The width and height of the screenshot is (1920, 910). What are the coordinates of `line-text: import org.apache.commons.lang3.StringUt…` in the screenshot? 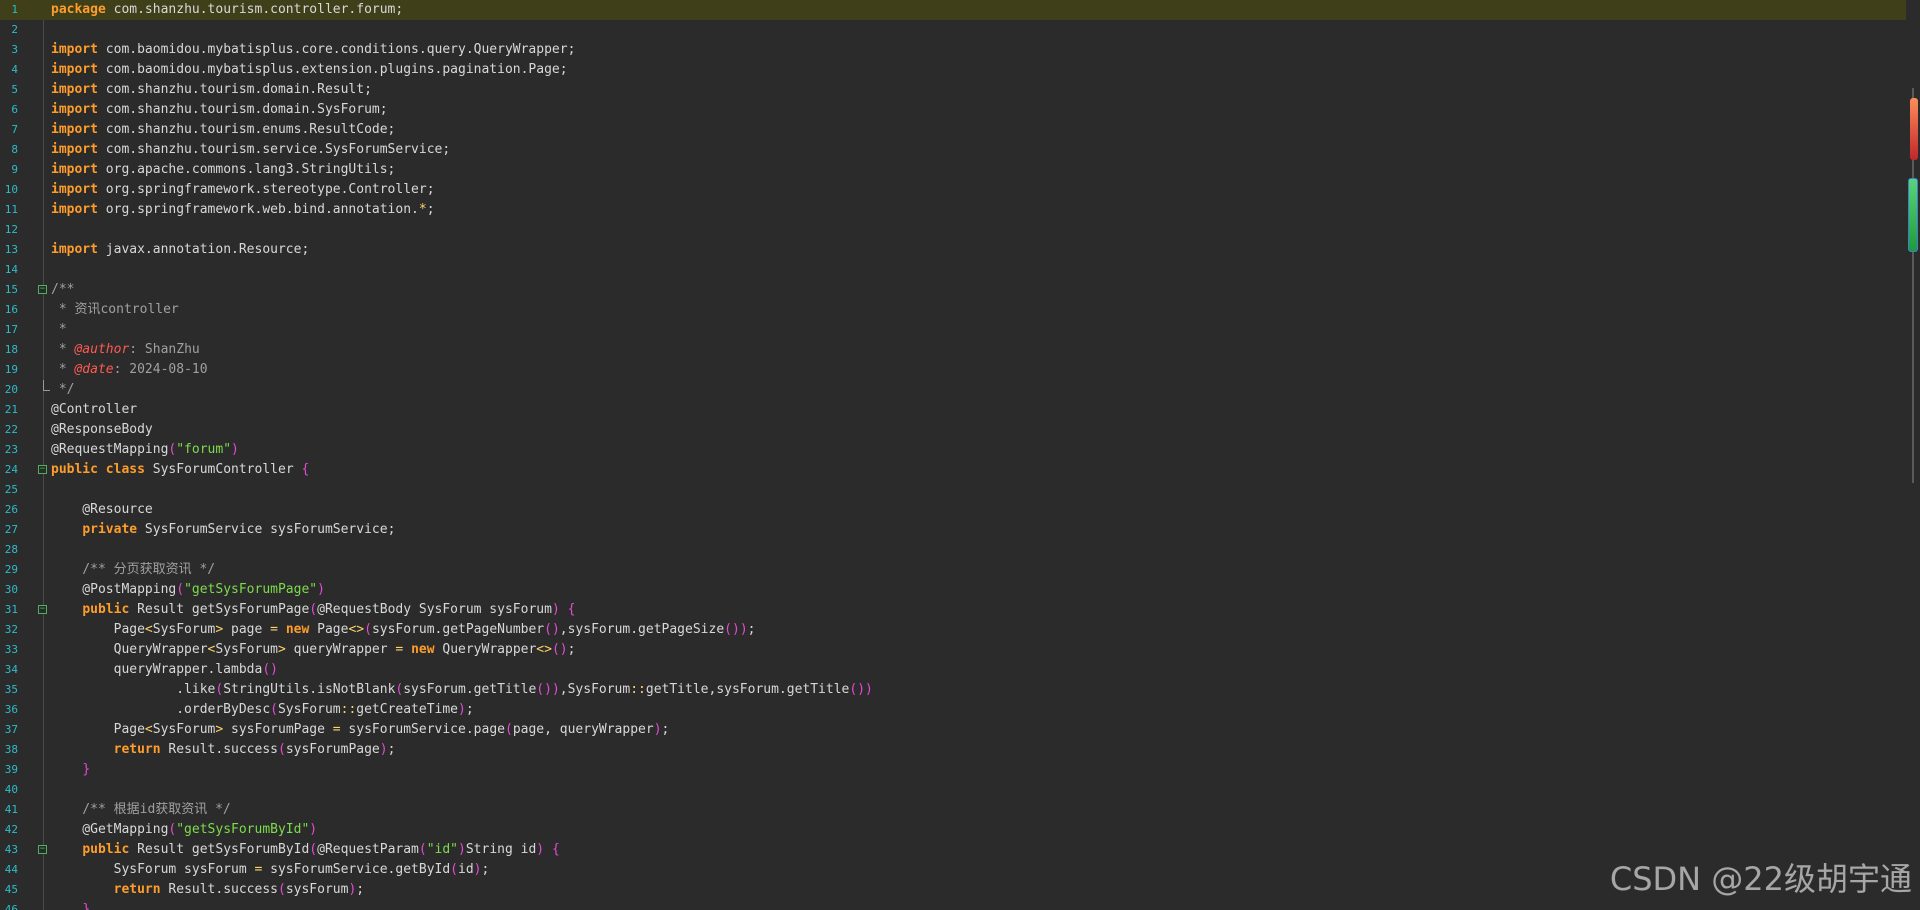 It's located at (223, 169).